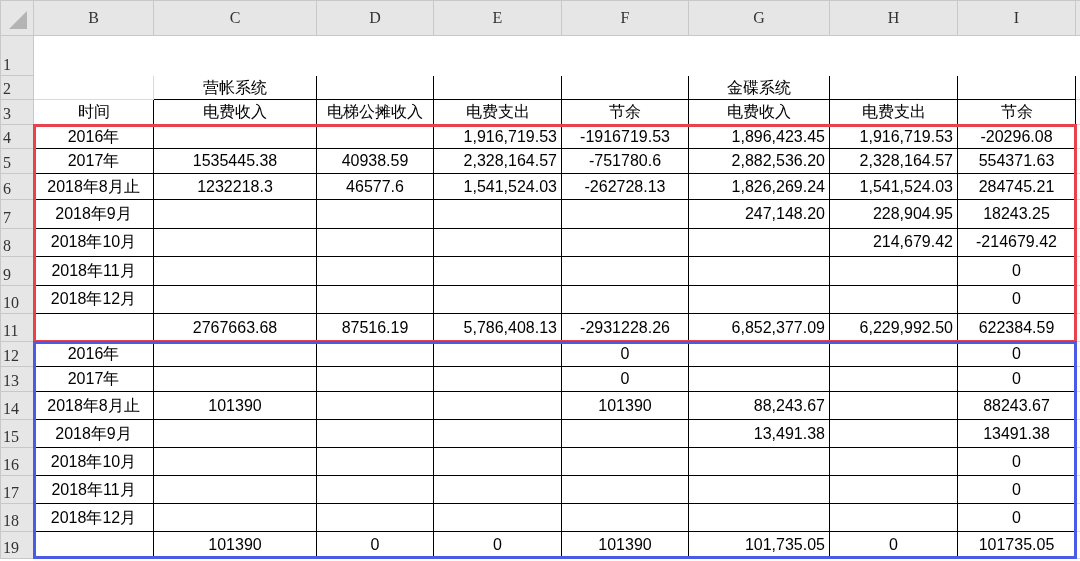  What do you see at coordinates (759, 405) in the screenshot?
I see `table-cell: 88,243.67` at bounding box center [759, 405].